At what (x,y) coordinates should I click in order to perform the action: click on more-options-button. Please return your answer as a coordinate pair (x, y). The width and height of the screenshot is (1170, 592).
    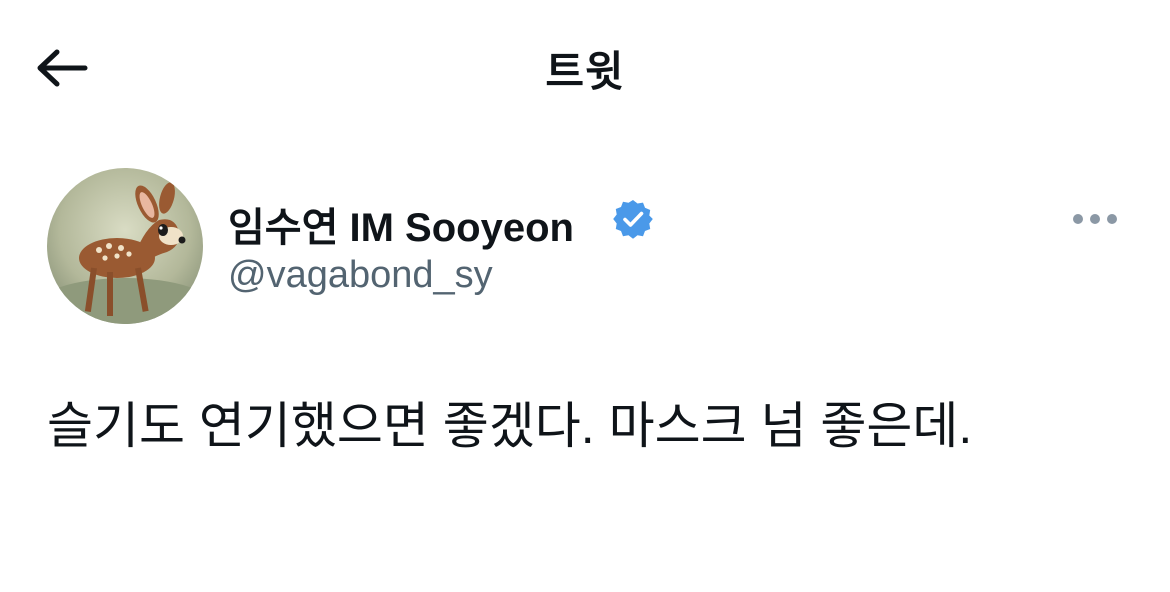
    Looking at the image, I should click on (1095, 219).